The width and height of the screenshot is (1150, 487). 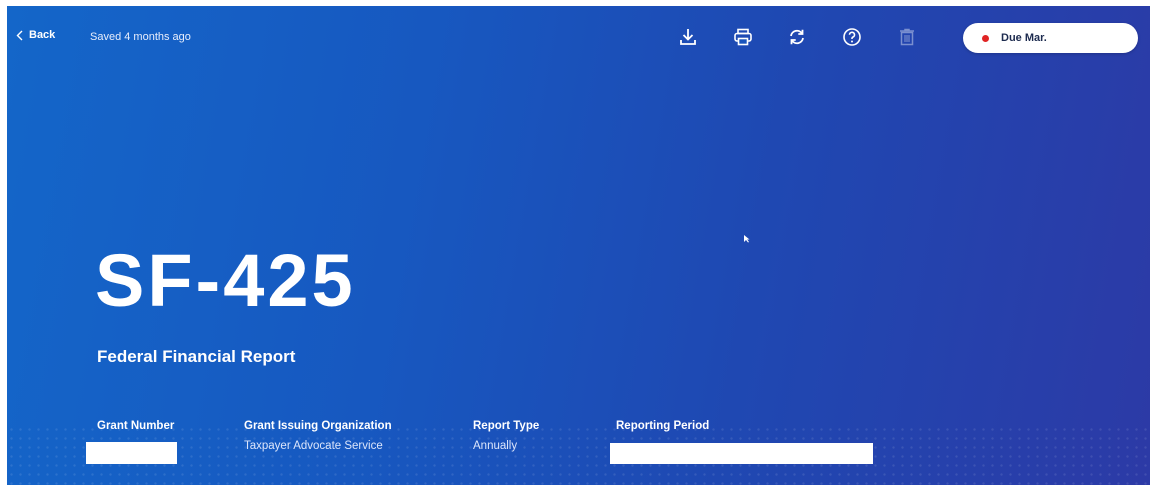 I want to click on due-date-badge: Due Mar., so click(x=1050, y=38).